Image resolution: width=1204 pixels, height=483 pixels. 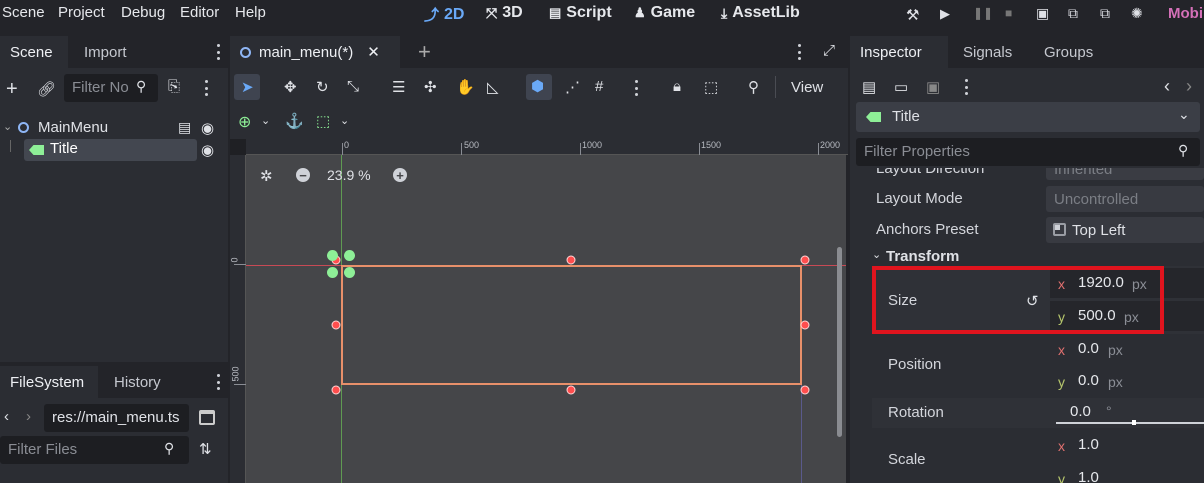 What do you see at coordinates (174, 86) in the screenshot?
I see `instance-scene-icon: ⎘` at bounding box center [174, 86].